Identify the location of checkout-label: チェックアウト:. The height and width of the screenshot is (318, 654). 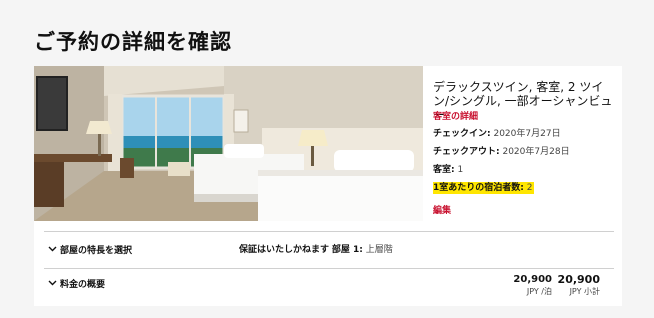
(466, 152).